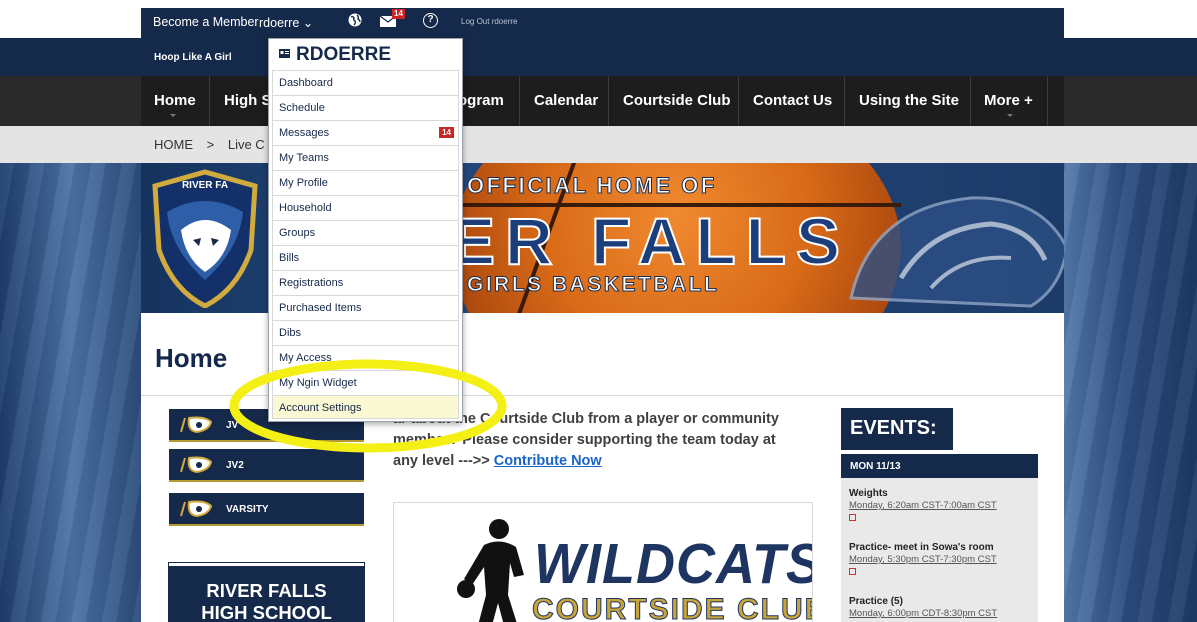 Image resolution: width=1197 pixels, height=622 pixels. What do you see at coordinates (941, 614) in the screenshot?
I see `event-time: Monday, 6:00pm CDT-8:30pm CST` at bounding box center [941, 614].